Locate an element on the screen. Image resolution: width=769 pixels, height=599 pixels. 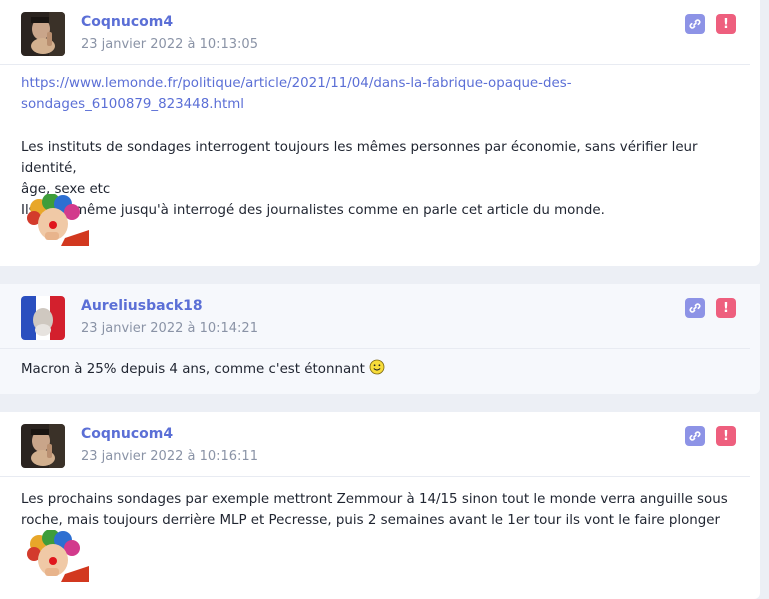
timestamp: 23 janvier 2022 à 10:14:21 is located at coordinates (169, 328).